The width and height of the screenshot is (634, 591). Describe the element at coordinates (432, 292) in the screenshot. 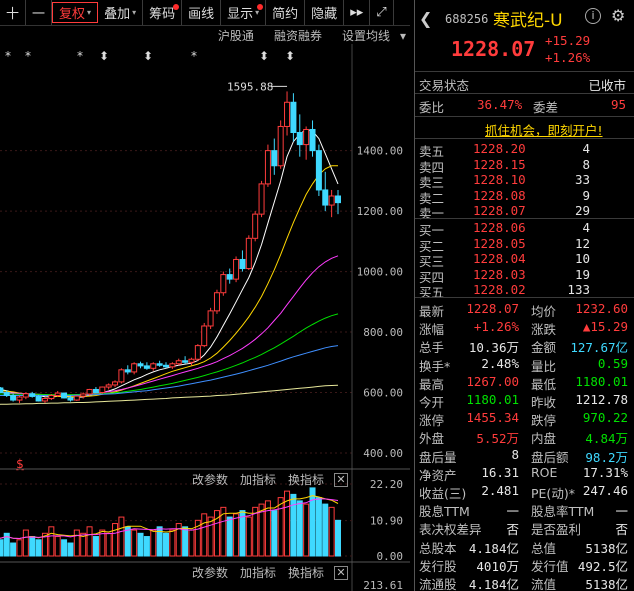

I see `order-label: 买五` at that location.